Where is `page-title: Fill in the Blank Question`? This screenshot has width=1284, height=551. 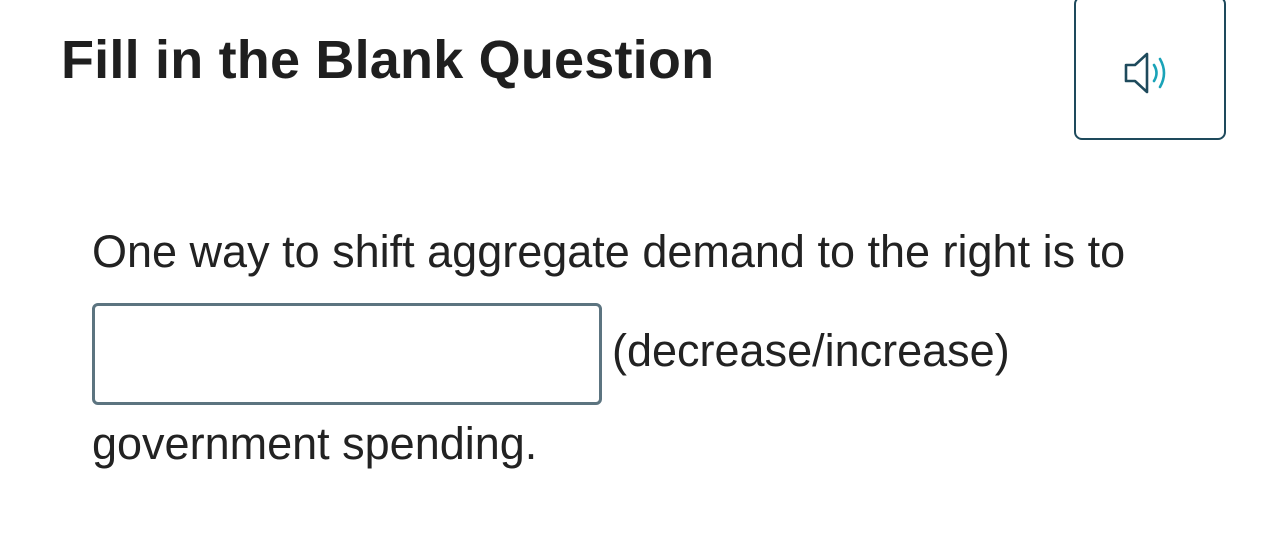 page-title: Fill in the Blank Question is located at coordinates (388, 60).